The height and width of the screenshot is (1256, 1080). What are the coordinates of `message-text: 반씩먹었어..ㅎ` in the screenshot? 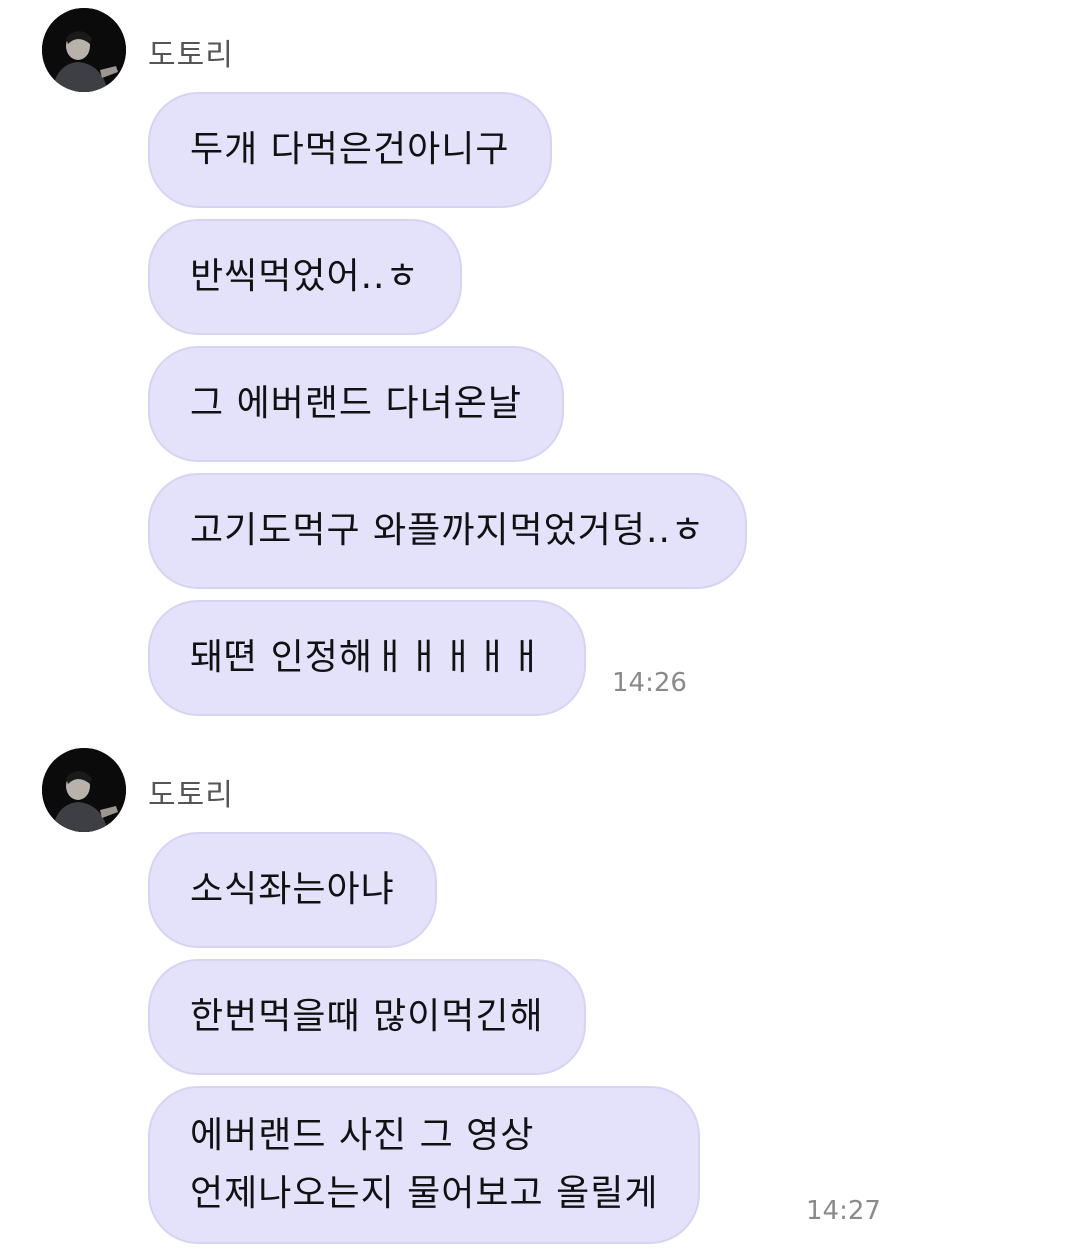 It's located at (305, 276).